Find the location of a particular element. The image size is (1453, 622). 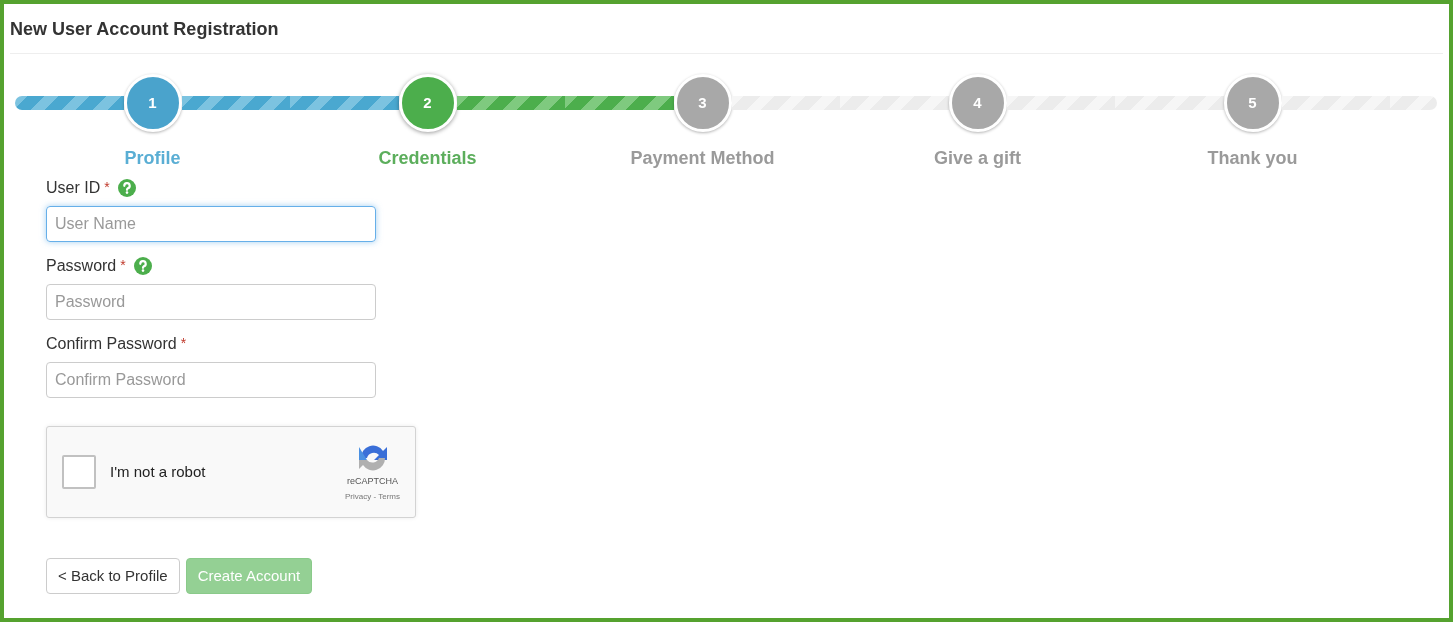

page-title: New User Account Registration is located at coordinates (726, 35).